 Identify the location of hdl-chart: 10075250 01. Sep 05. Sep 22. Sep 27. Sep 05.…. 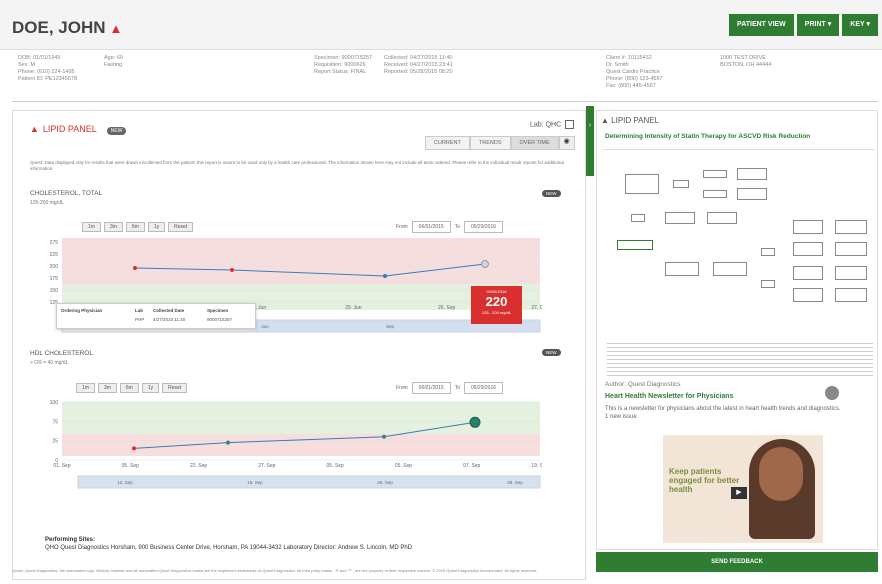
(296, 444).